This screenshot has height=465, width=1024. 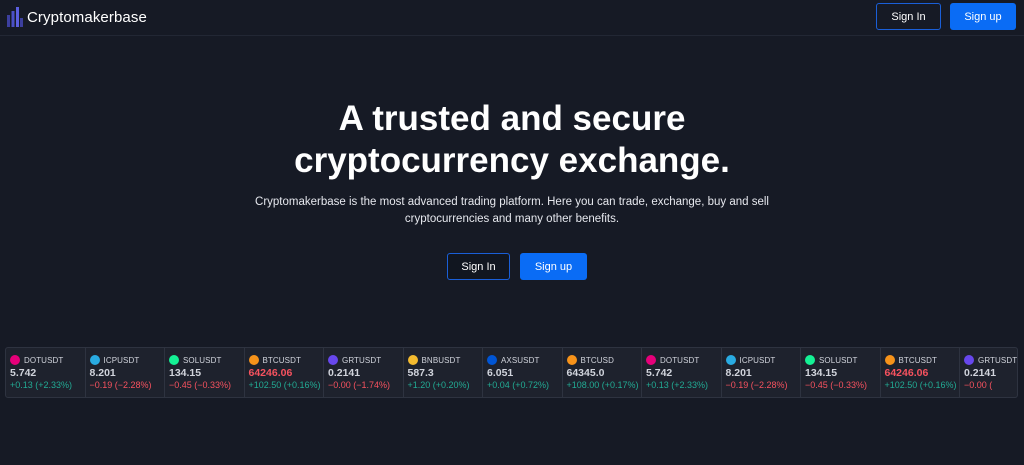 What do you see at coordinates (364, 372) in the screenshot?
I see `ticker-item: GRTUSDT 0.2141 −0.00 (−1.74%)` at bounding box center [364, 372].